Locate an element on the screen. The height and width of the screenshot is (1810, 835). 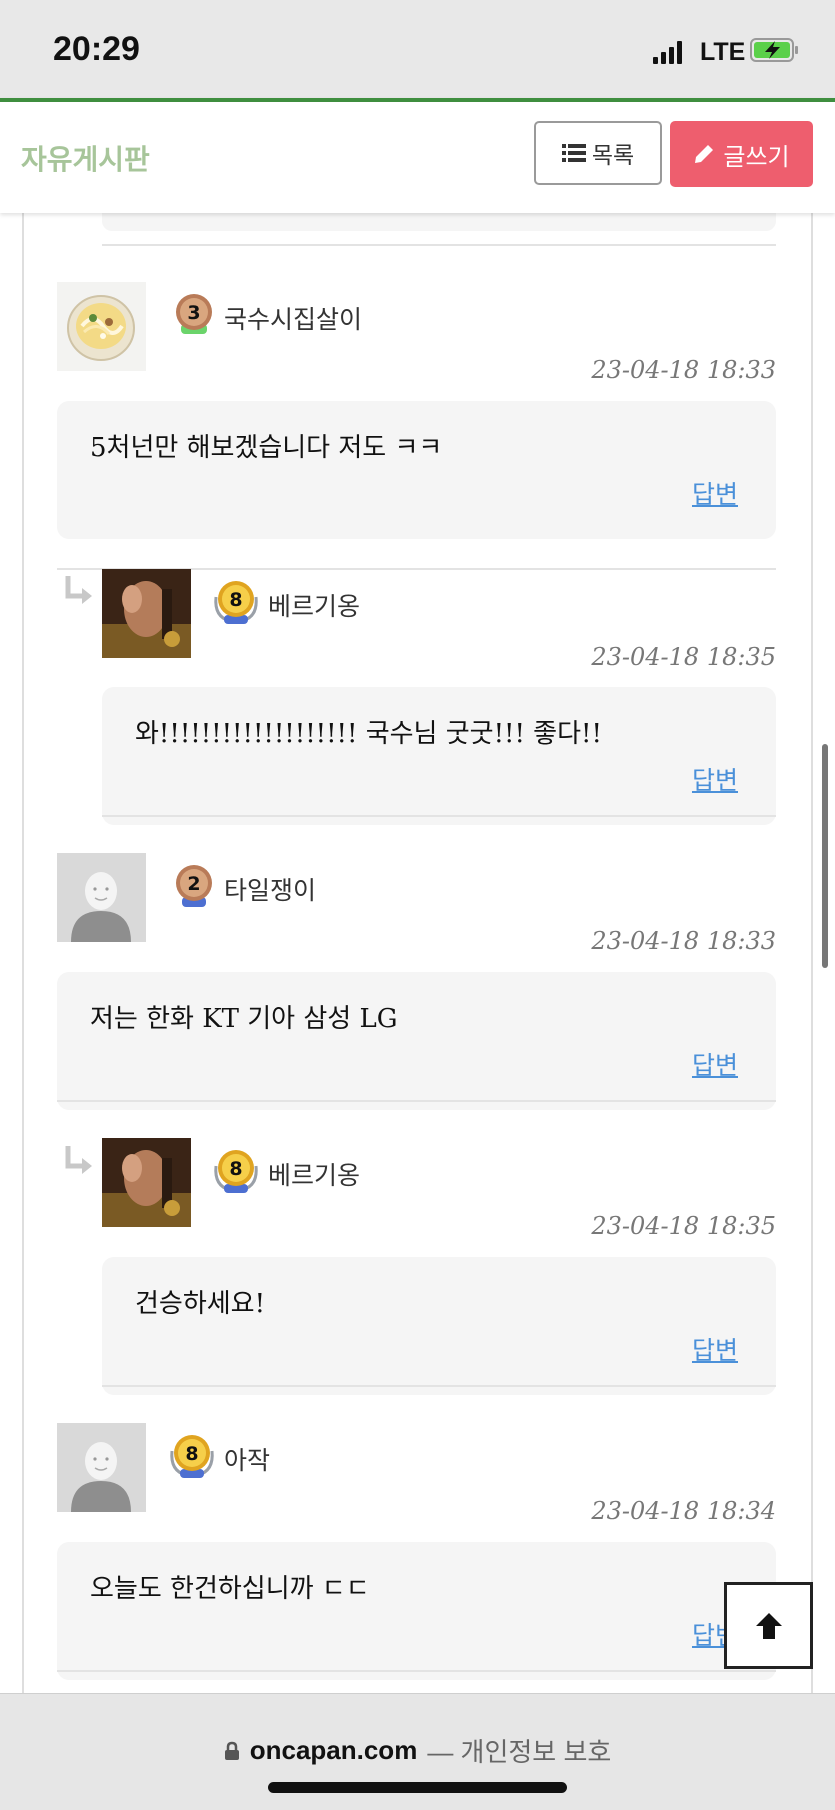
battery-icon is located at coordinates (774, 50).